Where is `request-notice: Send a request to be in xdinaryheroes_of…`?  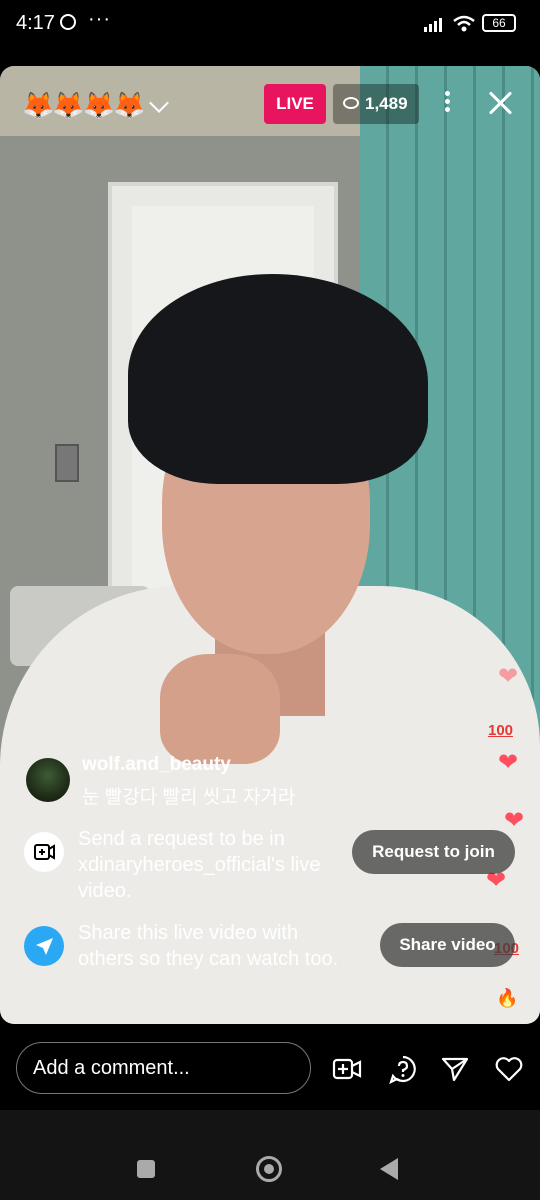 request-notice: Send a request to be in xdinaryheroes_of… is located at coordinates (184, 866).